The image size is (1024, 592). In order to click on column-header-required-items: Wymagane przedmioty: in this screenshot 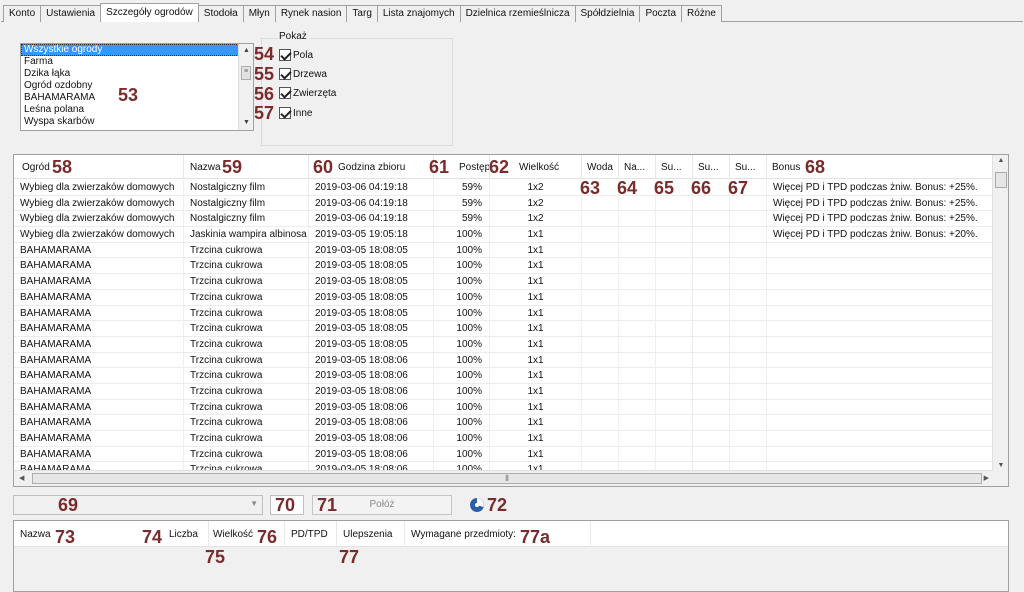, I will do `click(498, 534)`.